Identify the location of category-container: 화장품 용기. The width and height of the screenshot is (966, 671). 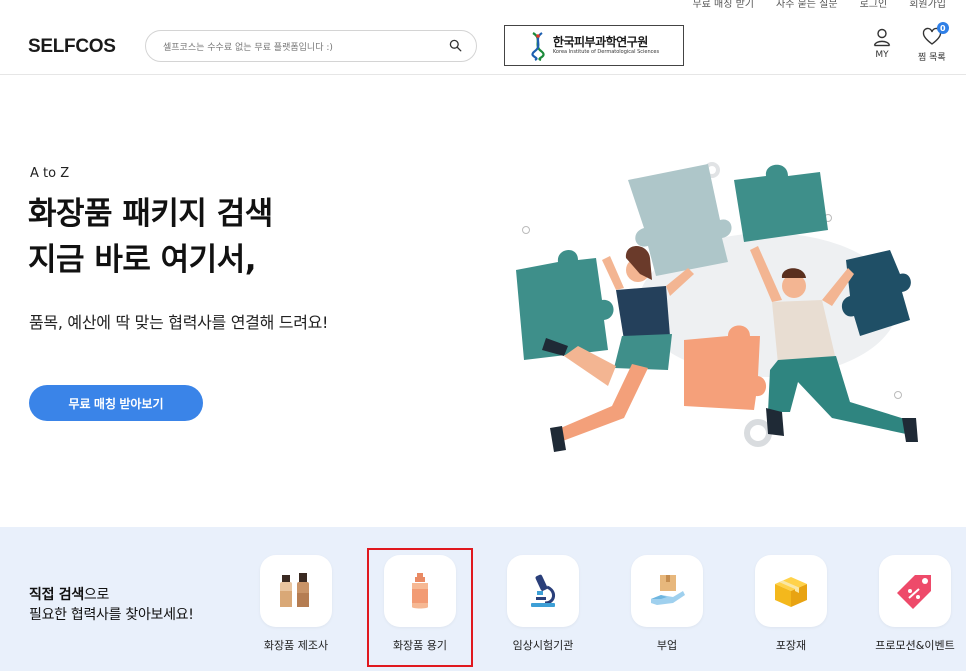
(420, 604).